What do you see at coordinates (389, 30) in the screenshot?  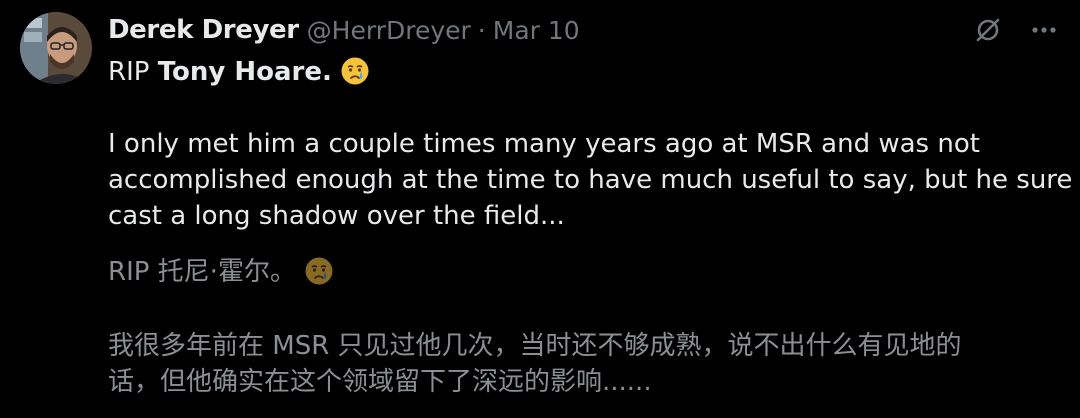 I see `author-handle: @HerrDreyer` at bounding box center [389, 30].